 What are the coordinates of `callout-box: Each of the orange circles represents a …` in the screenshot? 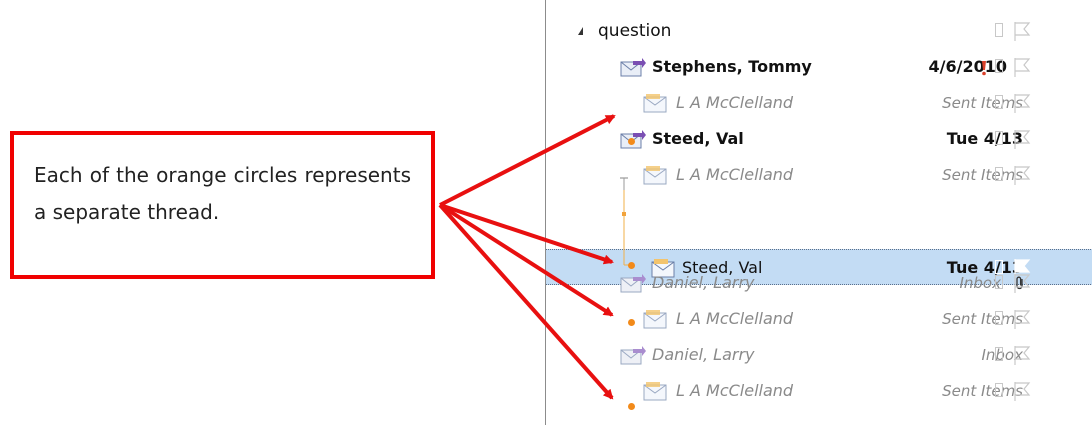 It's located at (222, 205).